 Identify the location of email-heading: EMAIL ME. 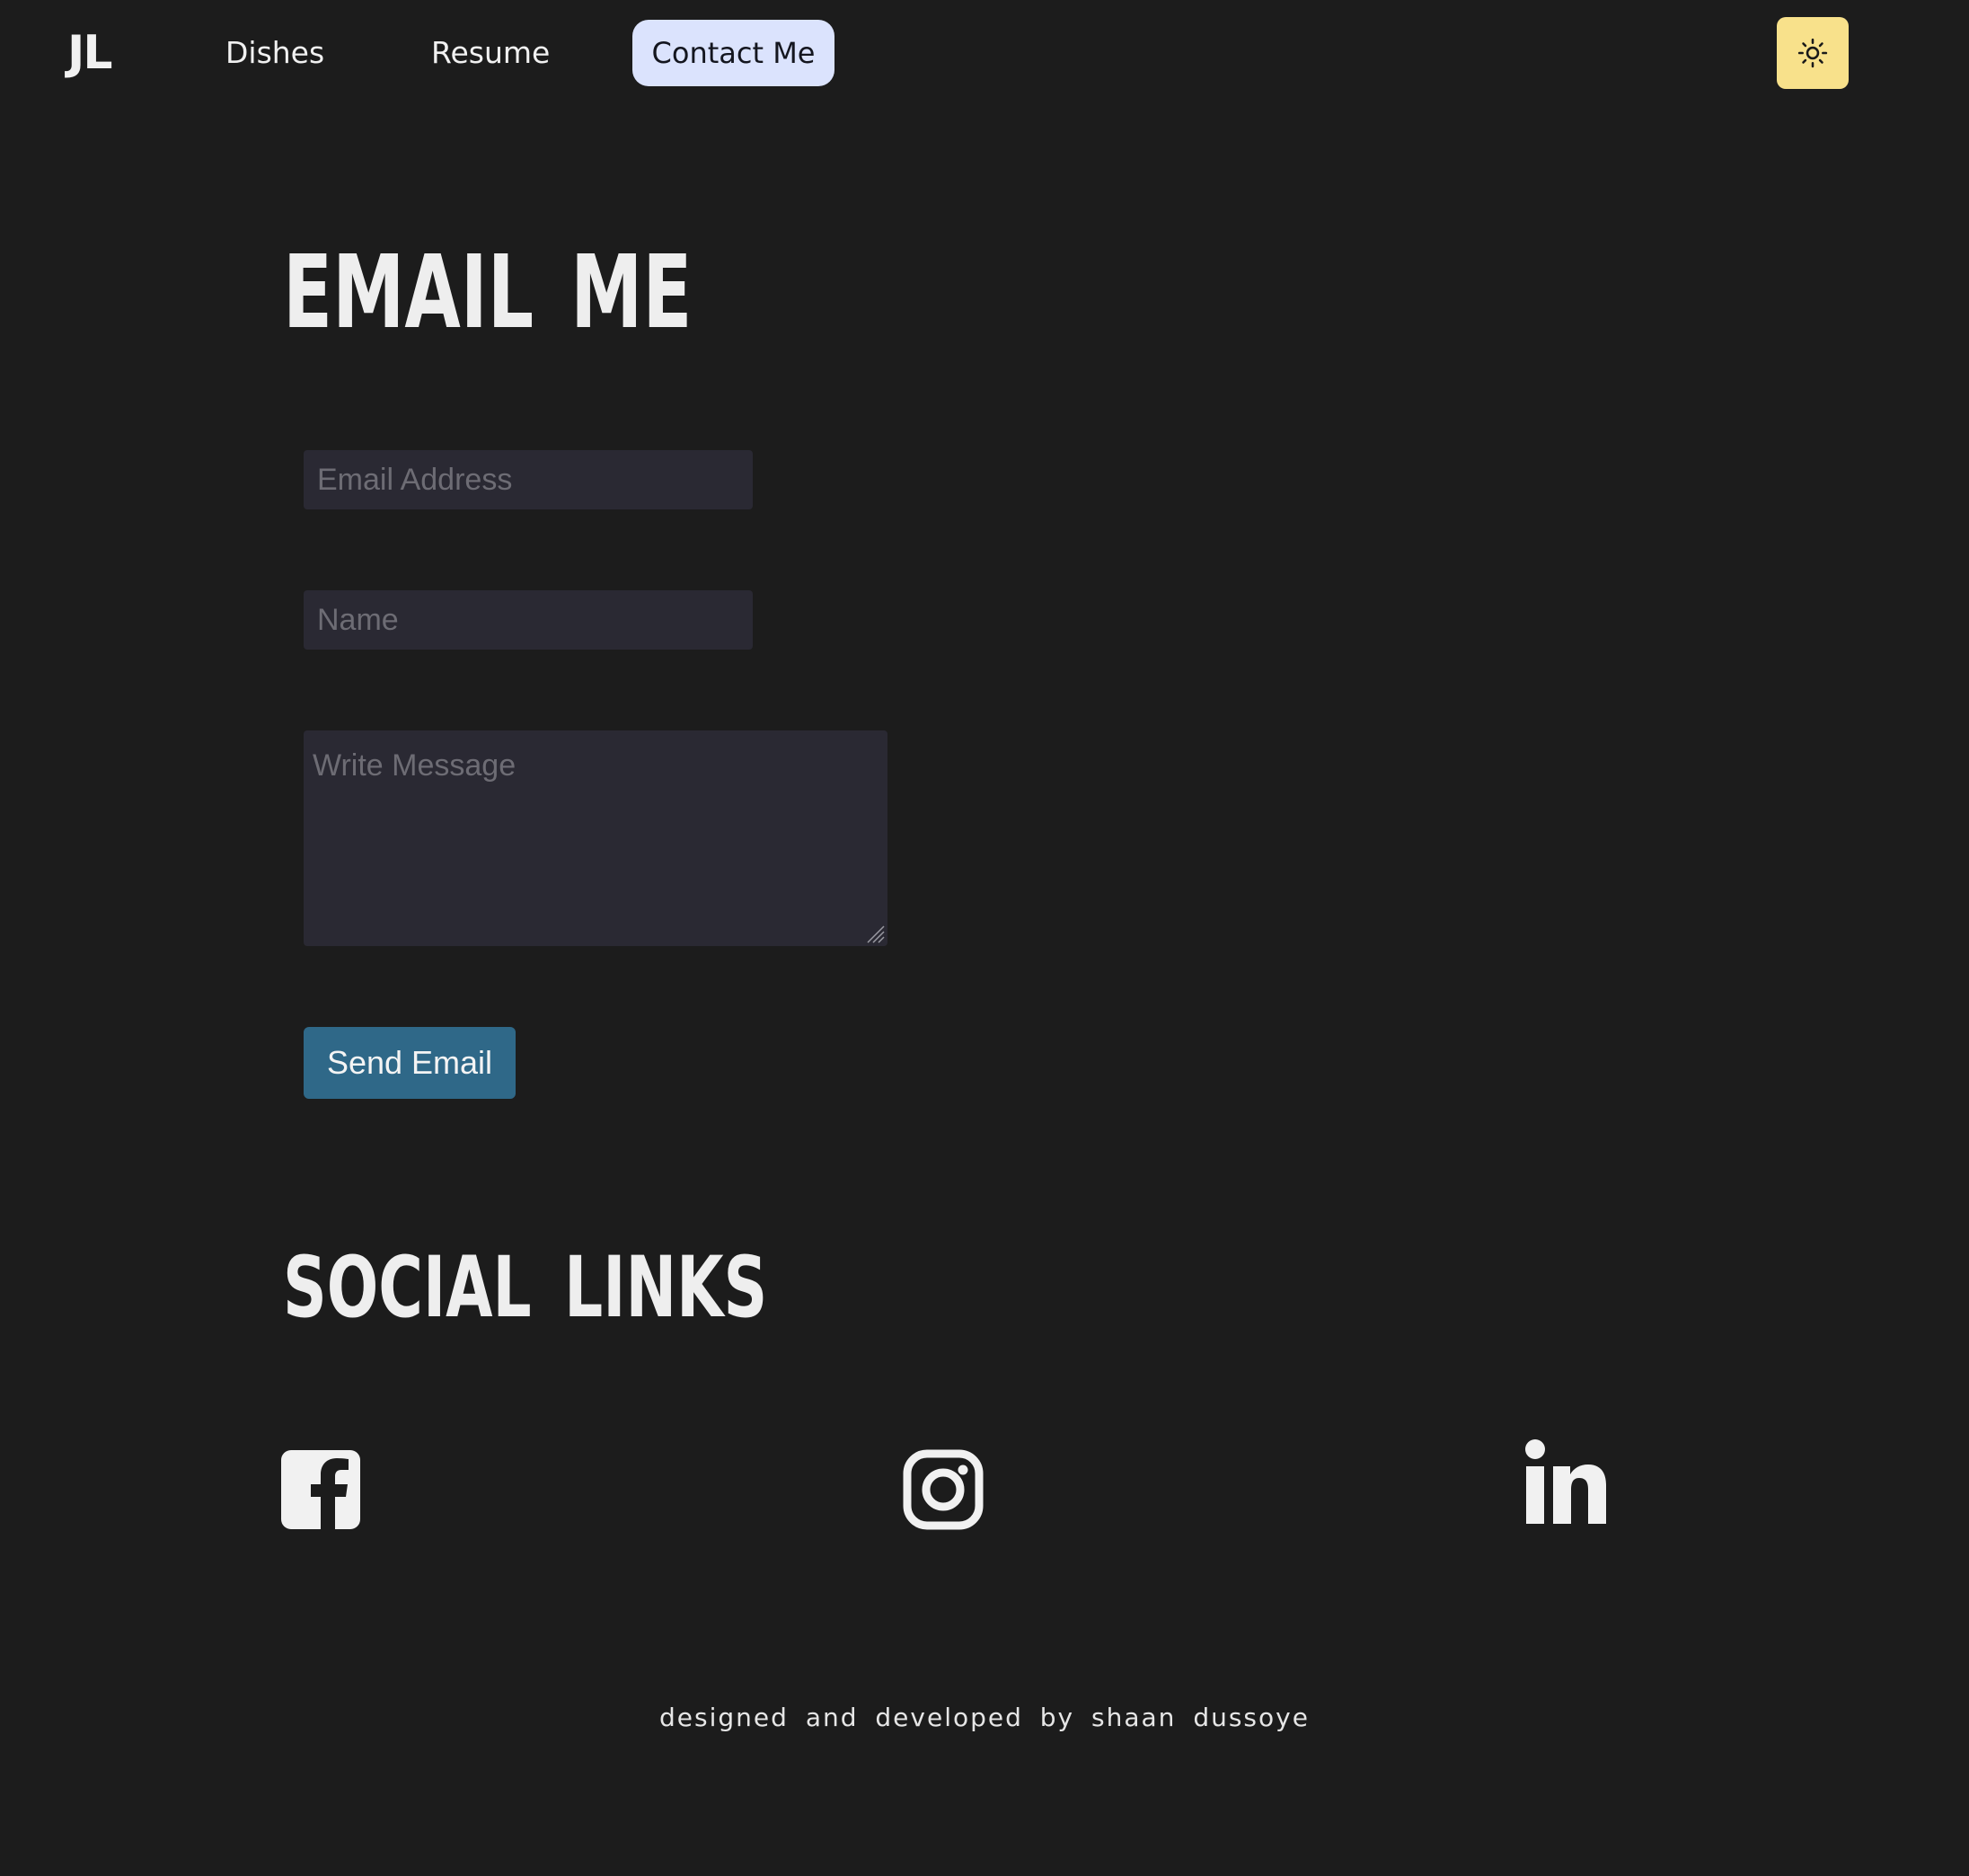
(488, 292).